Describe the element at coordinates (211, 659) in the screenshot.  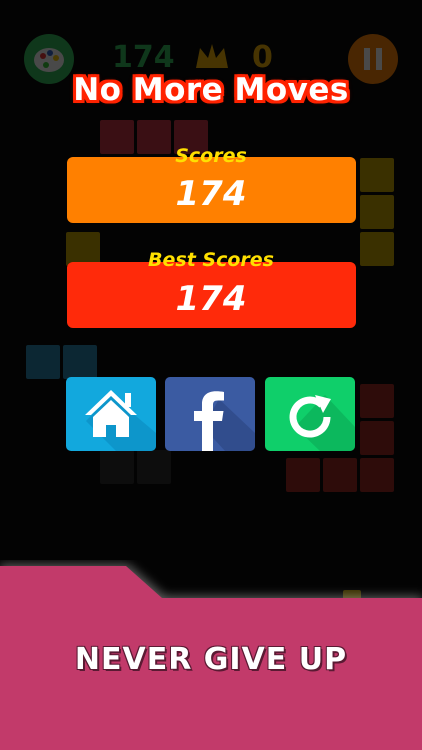
I see `never-give-up-text: NEVER GIVE UP` at that location.